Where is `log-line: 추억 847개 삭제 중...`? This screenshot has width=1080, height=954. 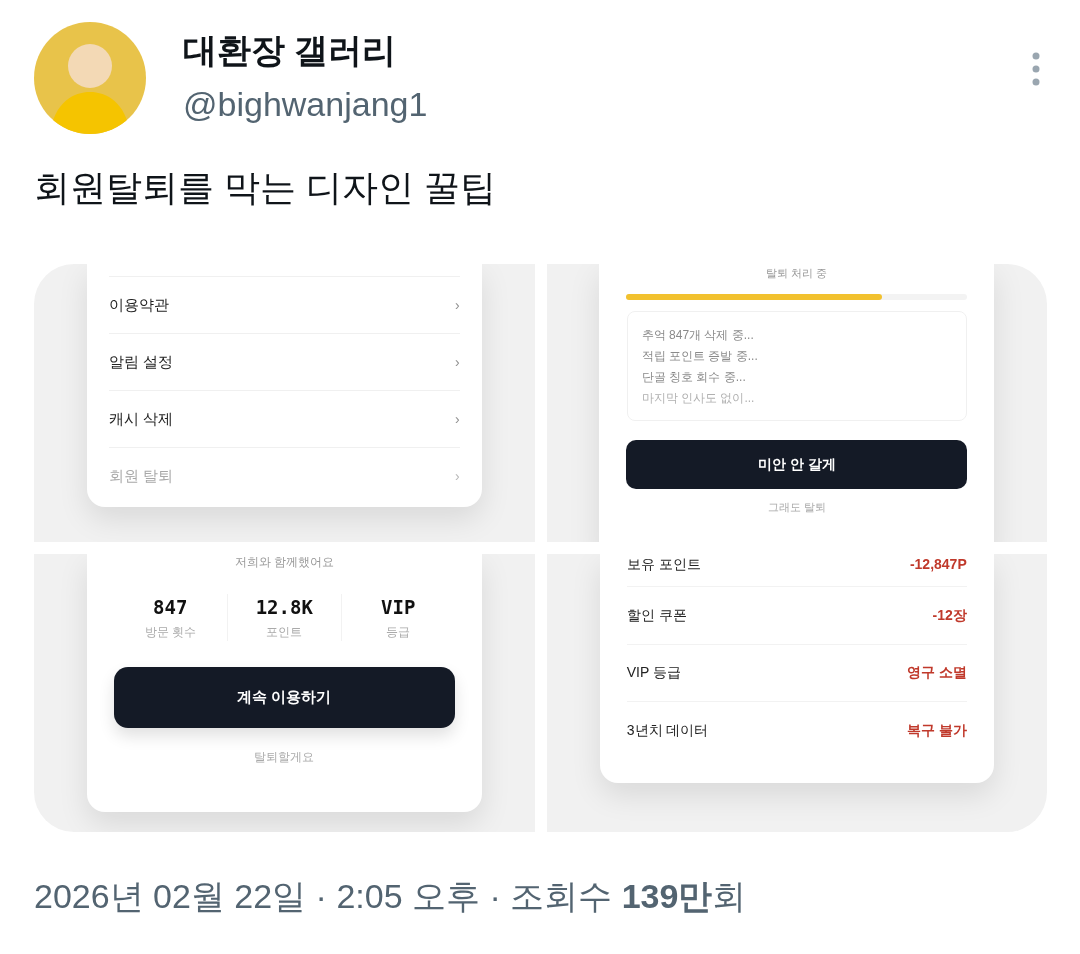
log-line: 추억 847개 삭제 중... is located at coordinates (698, 335).